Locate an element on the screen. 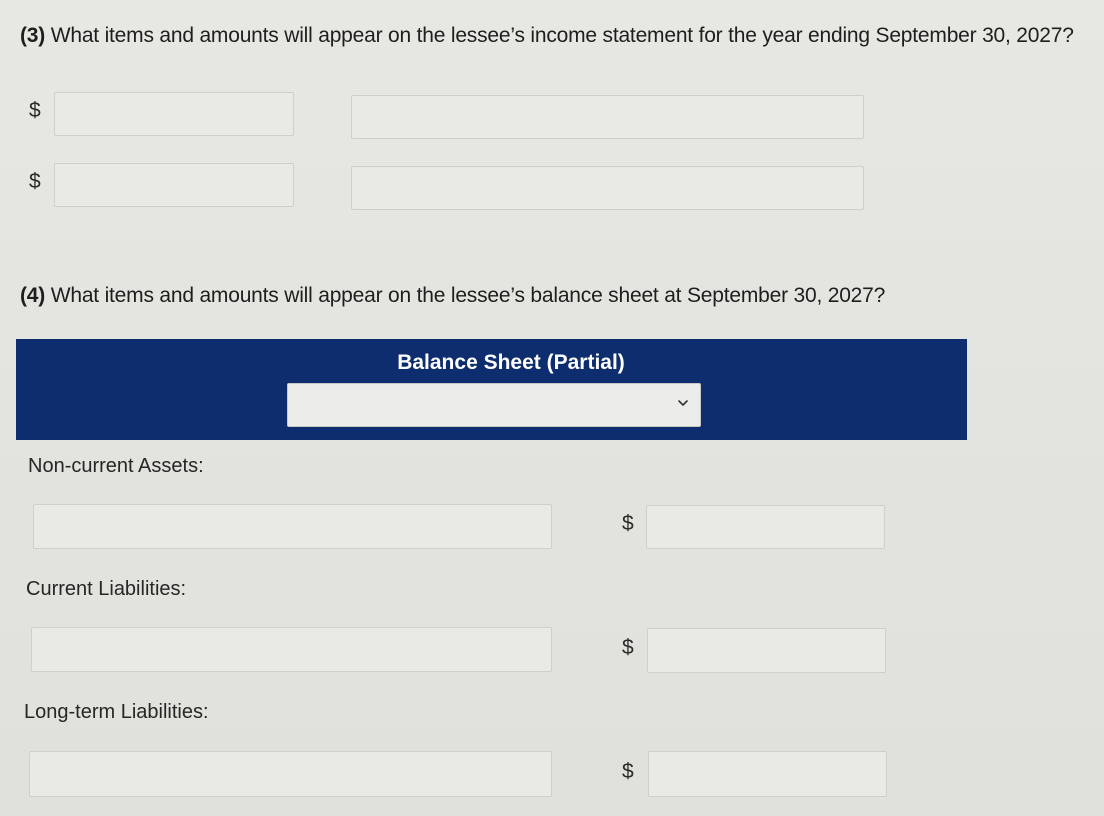 This screenshot has width=1104, height=816. current-liabilities-item-input is located at coordinates (291, 649).